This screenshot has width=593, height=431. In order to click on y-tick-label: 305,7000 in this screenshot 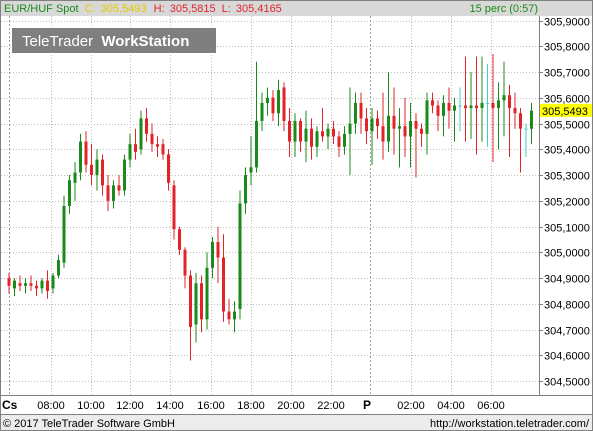, I will do `click(567, 74)`.